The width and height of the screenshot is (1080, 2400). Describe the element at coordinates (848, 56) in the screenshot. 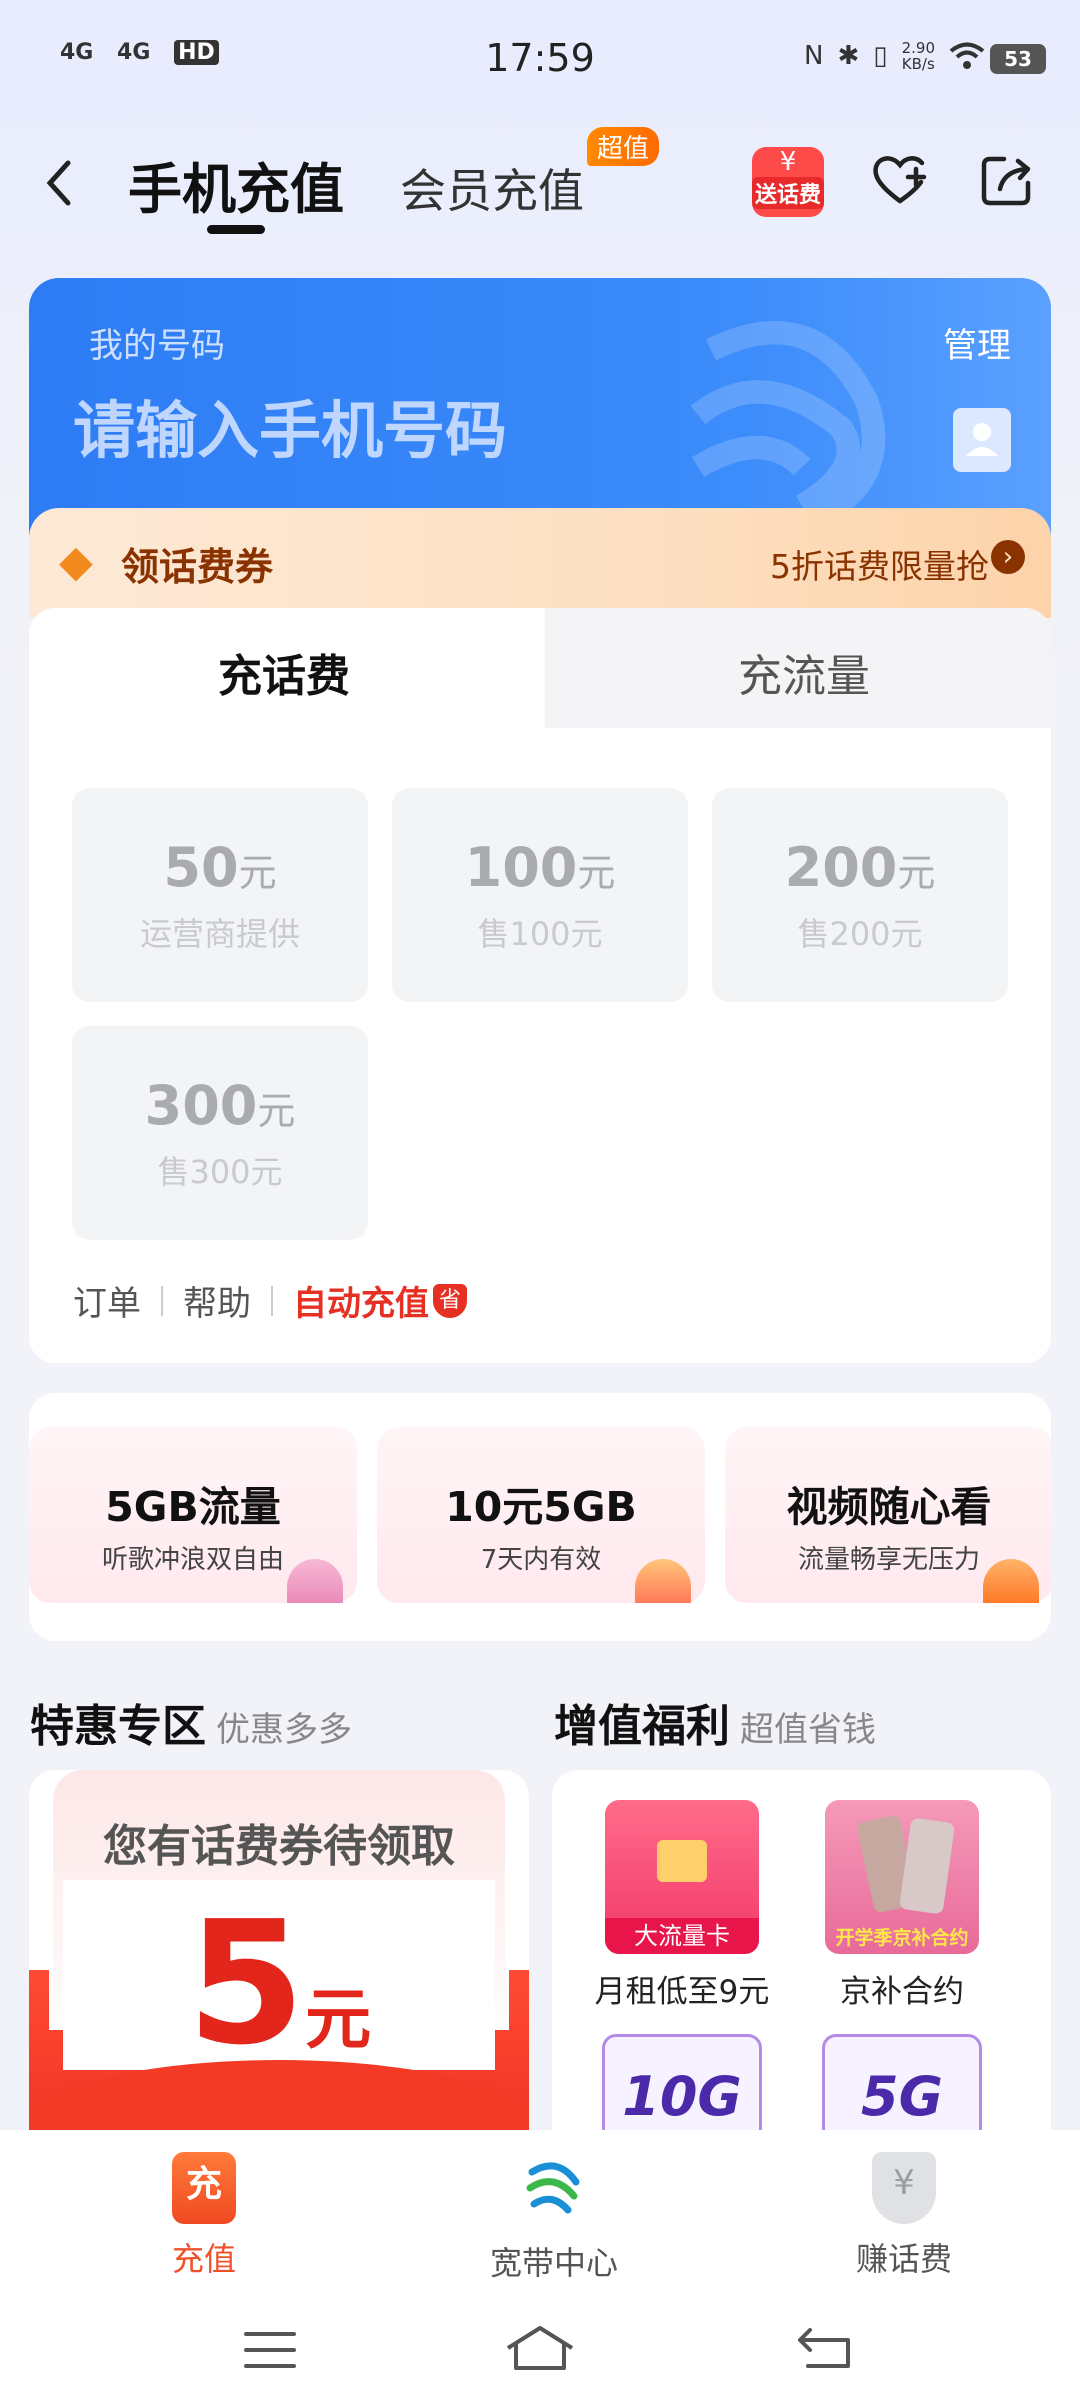

I see `bluetooth-icon: ✱` at that location.